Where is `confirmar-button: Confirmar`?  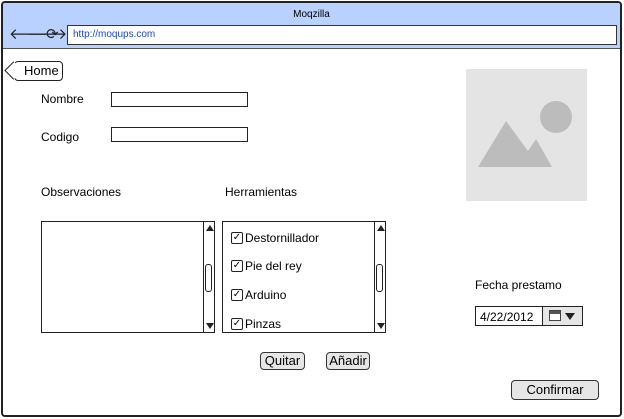 confirmar-button: Confirmar is located at coordinates (555, 390).